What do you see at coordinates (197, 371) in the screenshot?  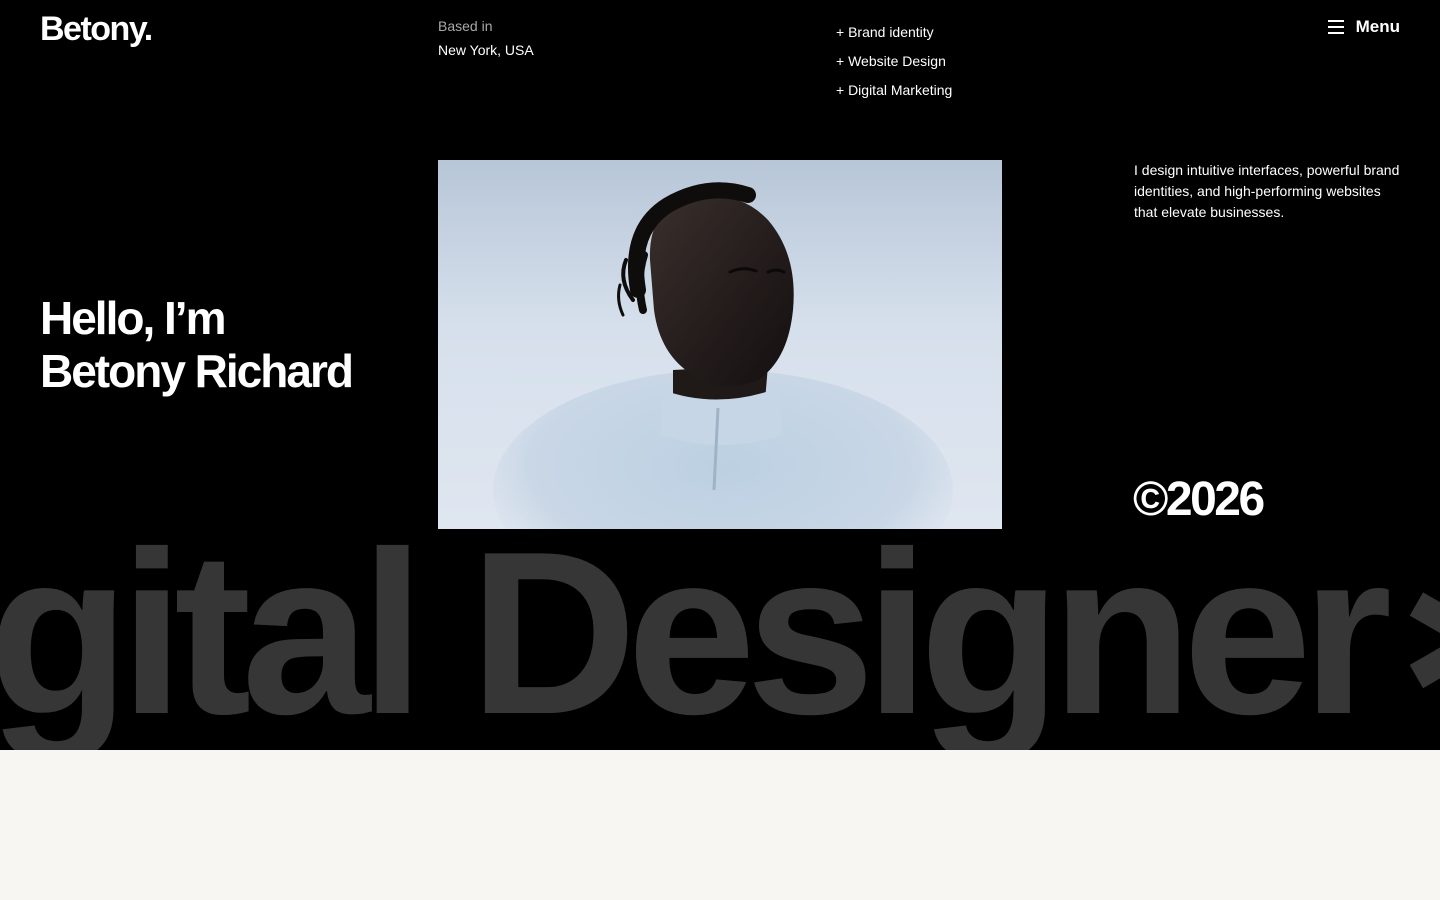 I see `headline-line-2: Betony Richard` at bounding box center [197, 371].